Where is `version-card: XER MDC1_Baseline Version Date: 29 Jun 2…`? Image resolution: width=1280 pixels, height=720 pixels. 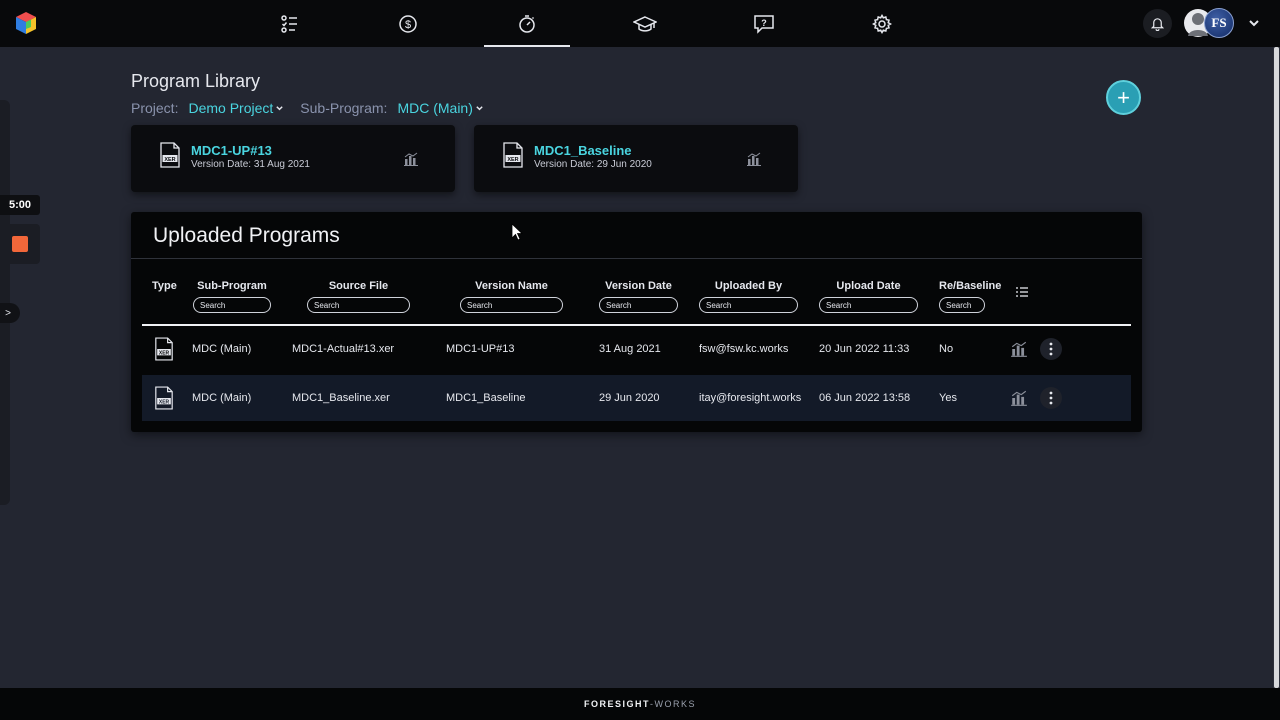
version-card: XER MDC1_Baseline Version Date: 29 Jun 2… is located at coordinates (636, 158).